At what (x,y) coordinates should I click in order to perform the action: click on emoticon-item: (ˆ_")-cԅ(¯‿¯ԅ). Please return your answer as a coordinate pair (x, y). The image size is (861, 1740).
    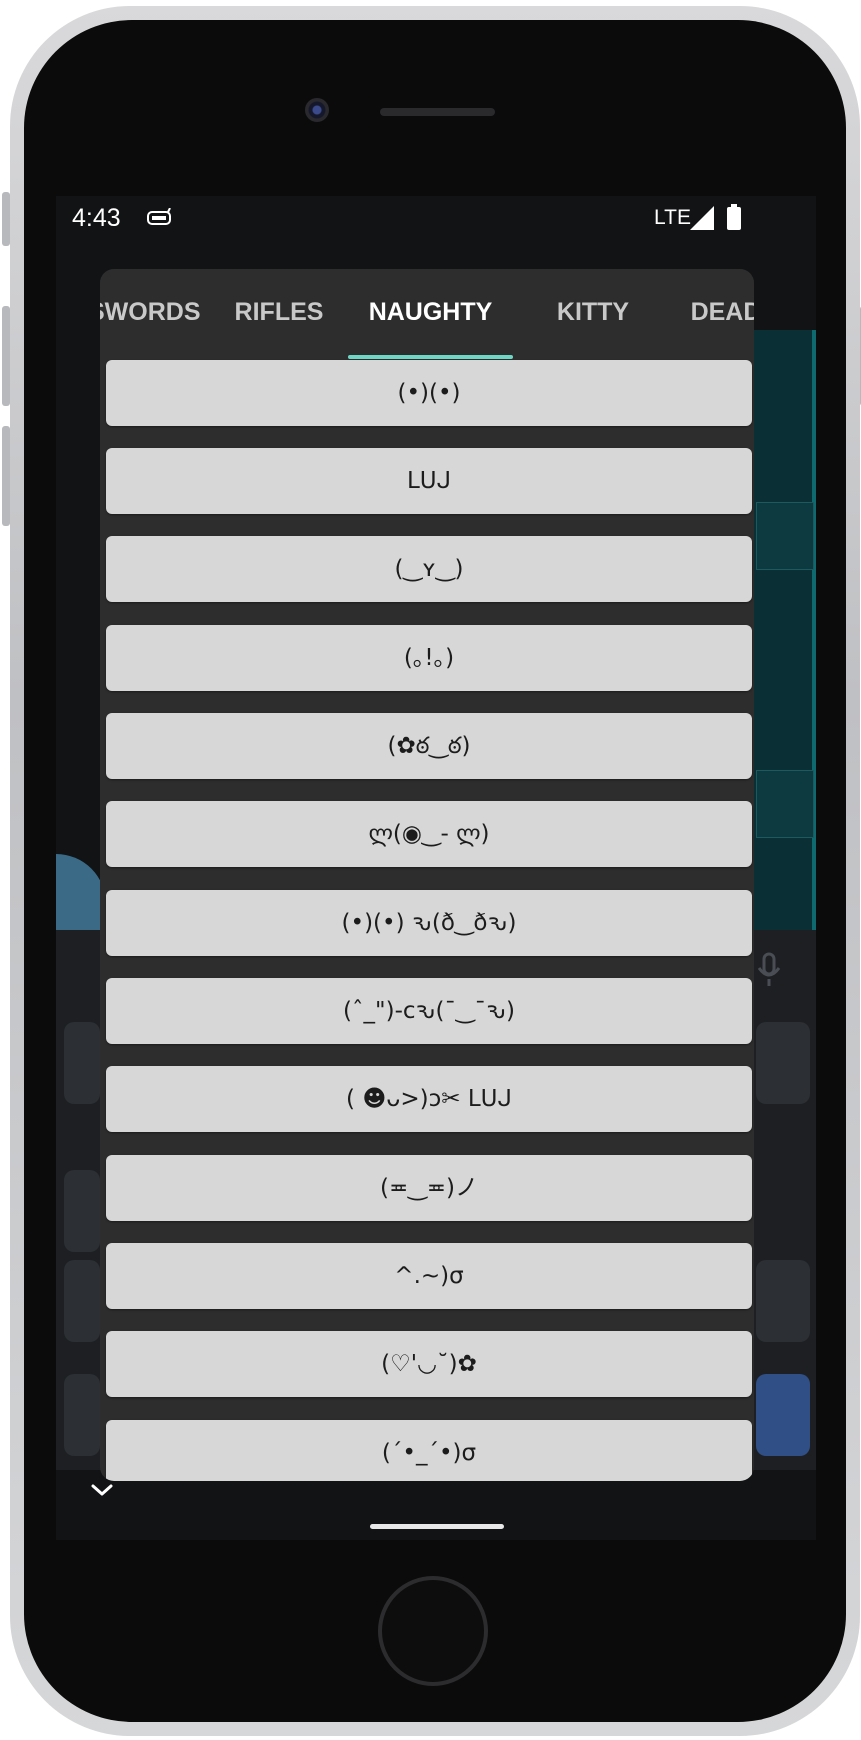
    Looking at the image, I should click on (429, 1011).